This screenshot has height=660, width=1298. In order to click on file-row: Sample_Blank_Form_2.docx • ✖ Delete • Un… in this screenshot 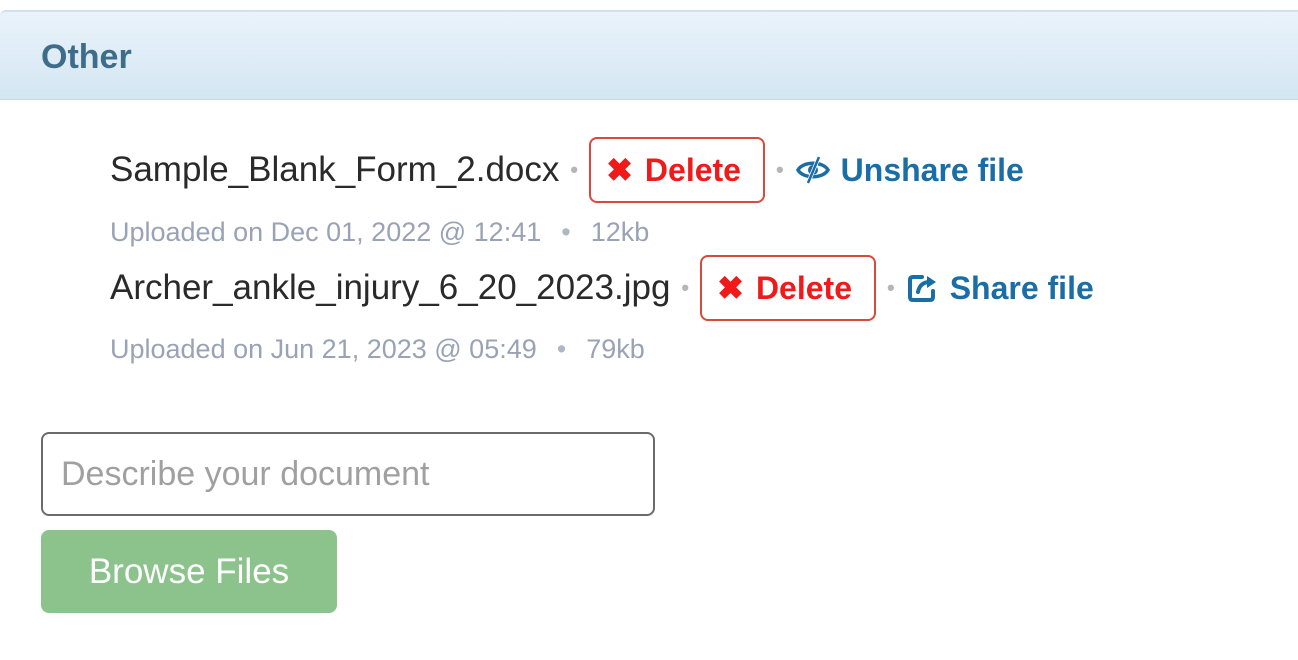, I will do `click(567, 170)`.